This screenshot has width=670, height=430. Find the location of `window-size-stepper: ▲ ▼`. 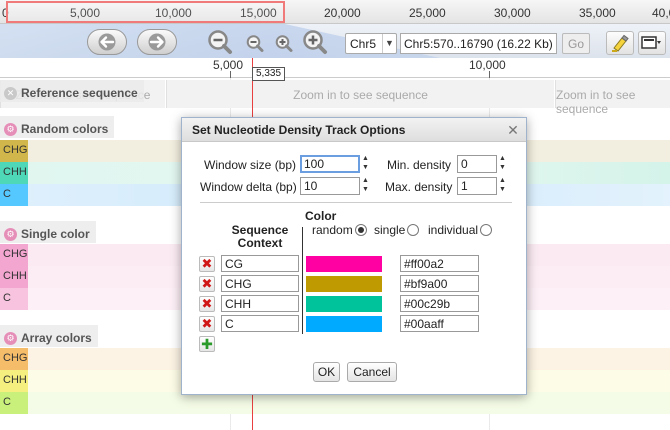

window-size-stepper: ▲ ▼ is located at coordinates (365, 164).